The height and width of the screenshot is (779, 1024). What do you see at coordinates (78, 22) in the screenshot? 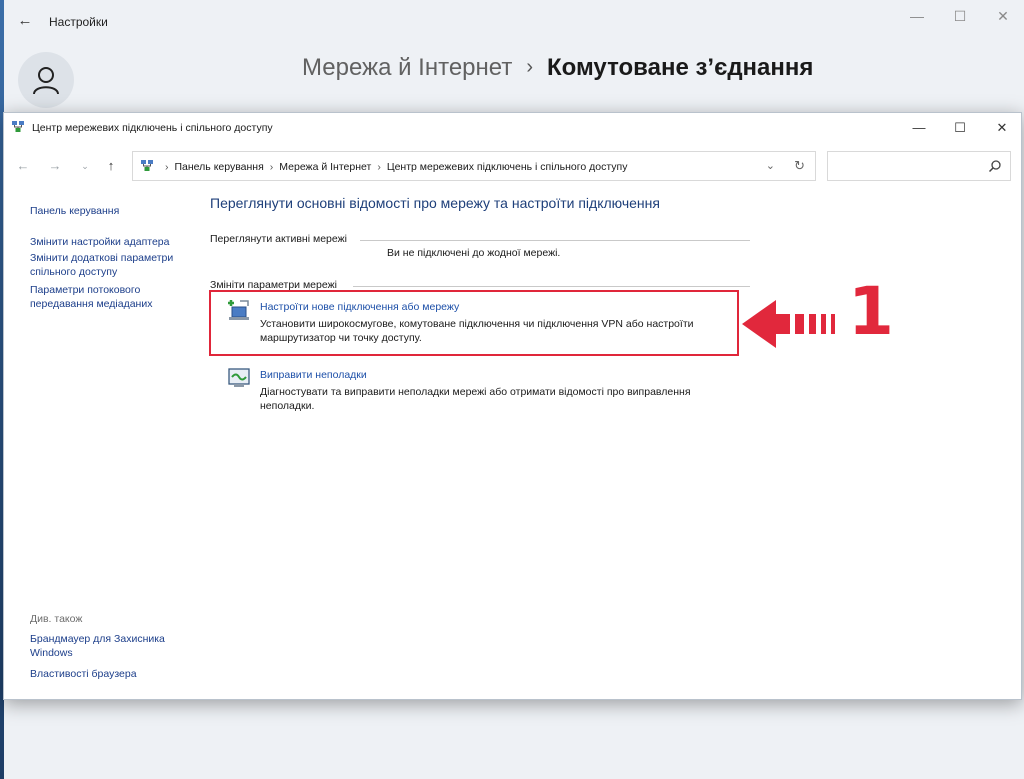
I see `settings-title: Настройки` at bounding box center [78, 22].